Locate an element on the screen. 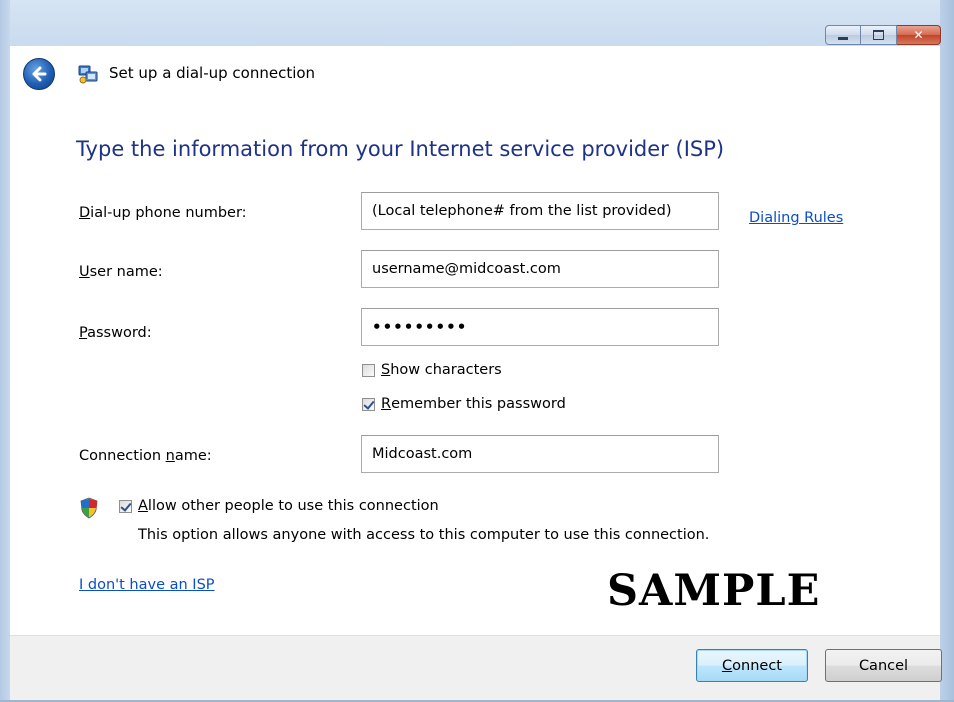 The width and height of the screenshot is (954, 702). username-field: username@midcoast.com is located at coordinates (540, 269).